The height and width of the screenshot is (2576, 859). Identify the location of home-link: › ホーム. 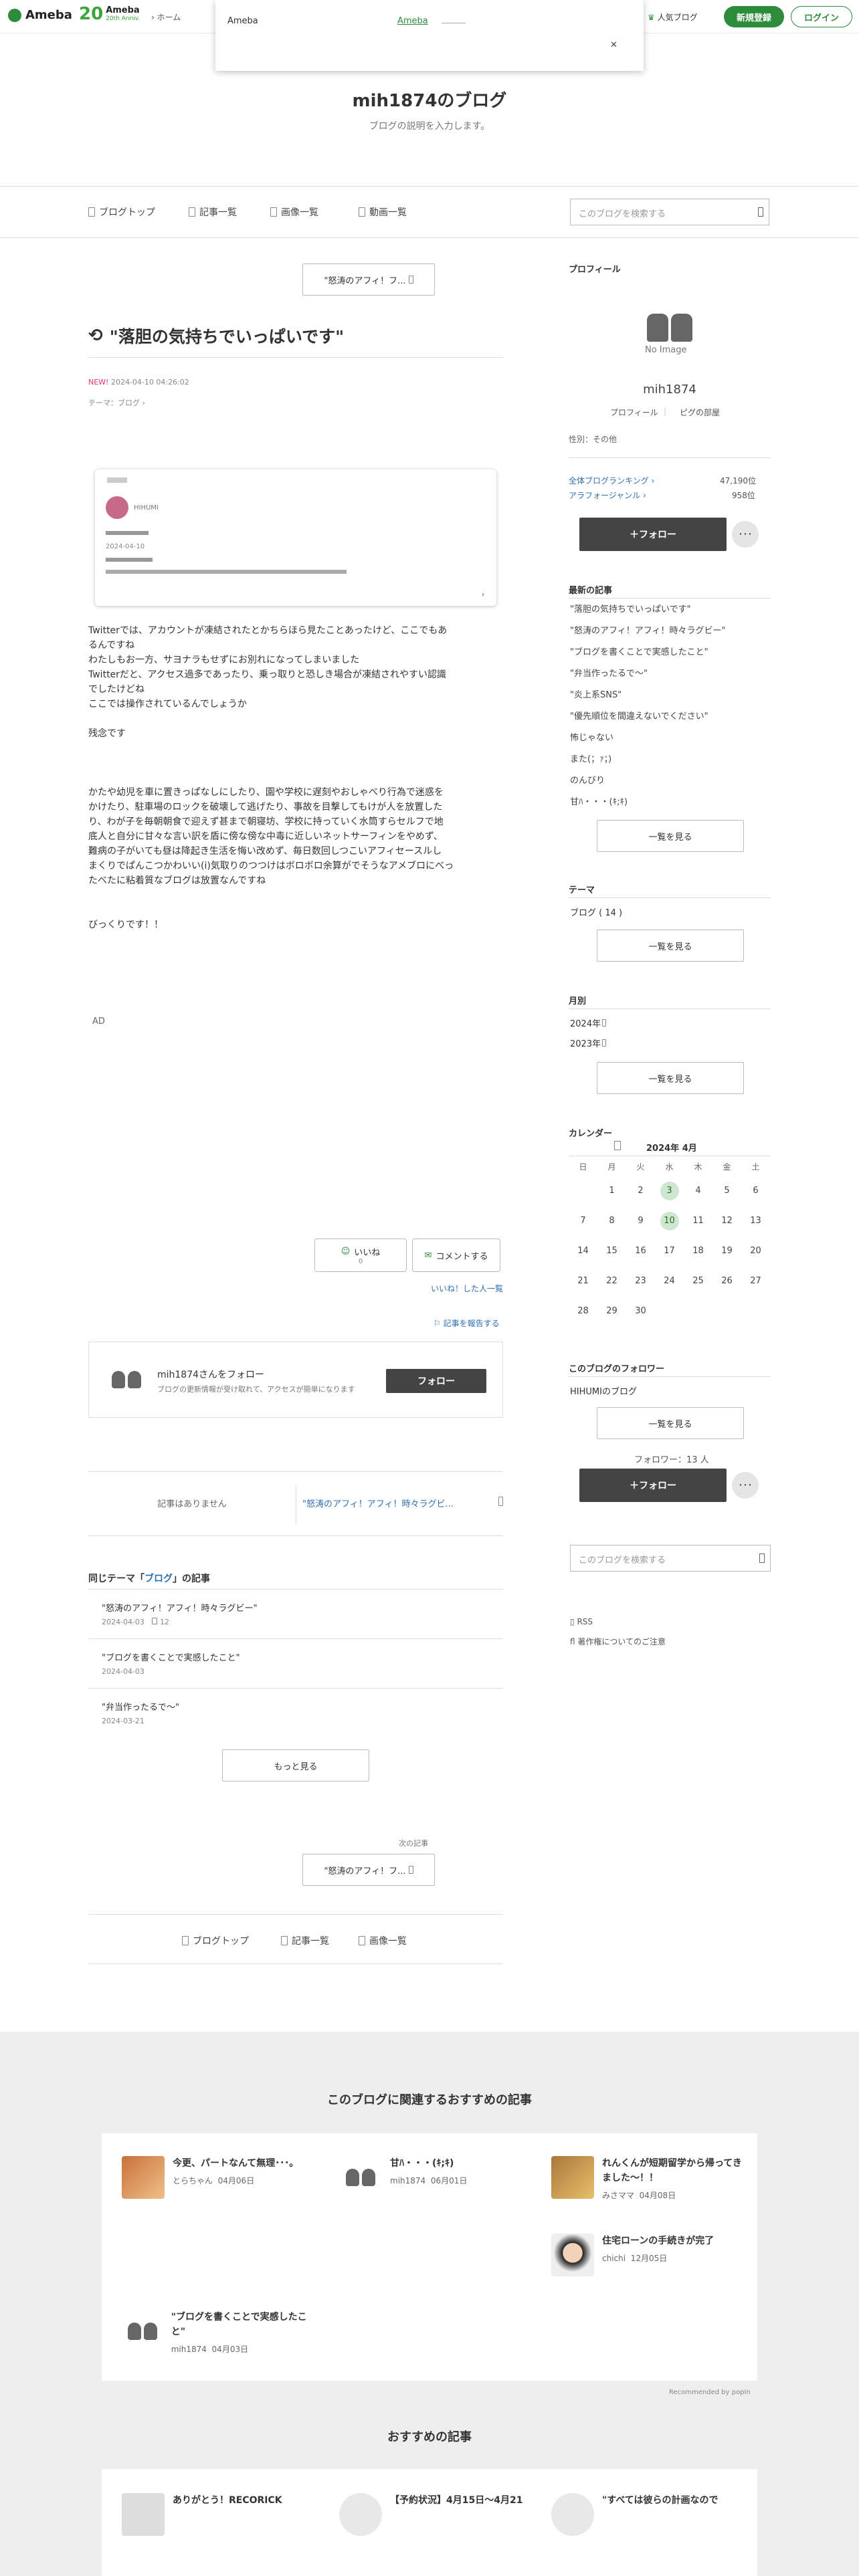
(166, 17).